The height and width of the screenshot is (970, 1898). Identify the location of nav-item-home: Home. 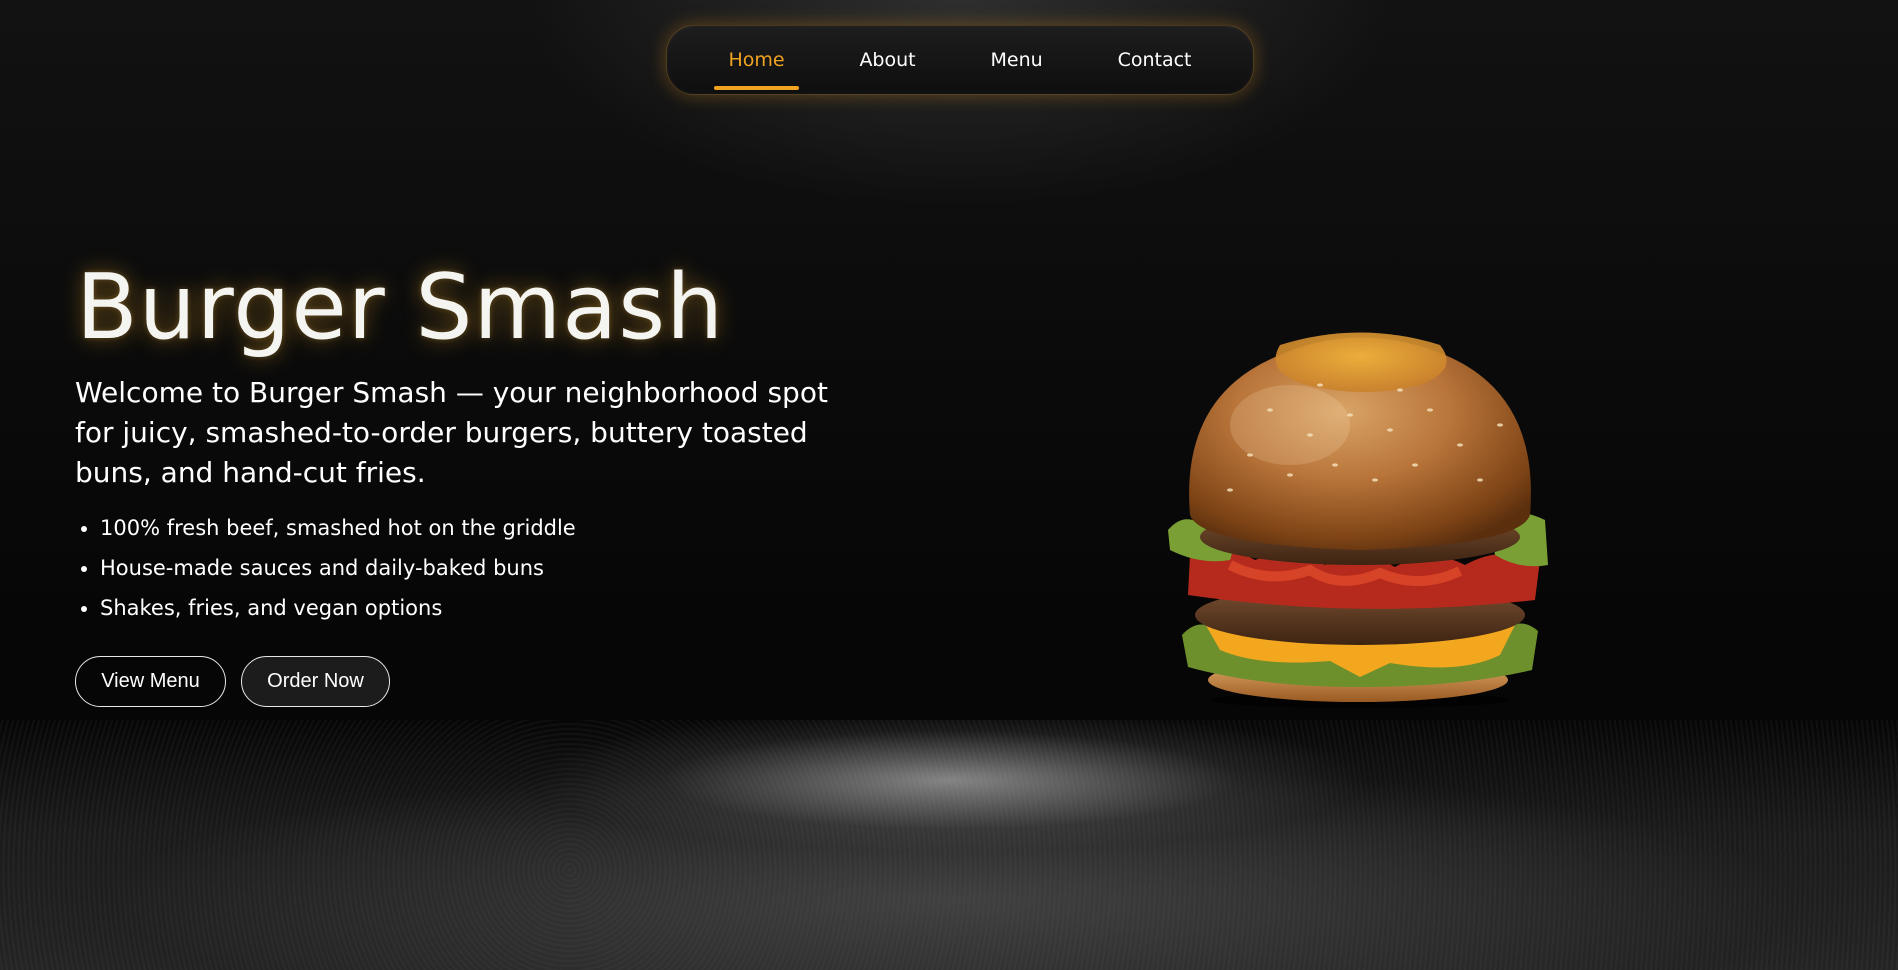
(756, 65).